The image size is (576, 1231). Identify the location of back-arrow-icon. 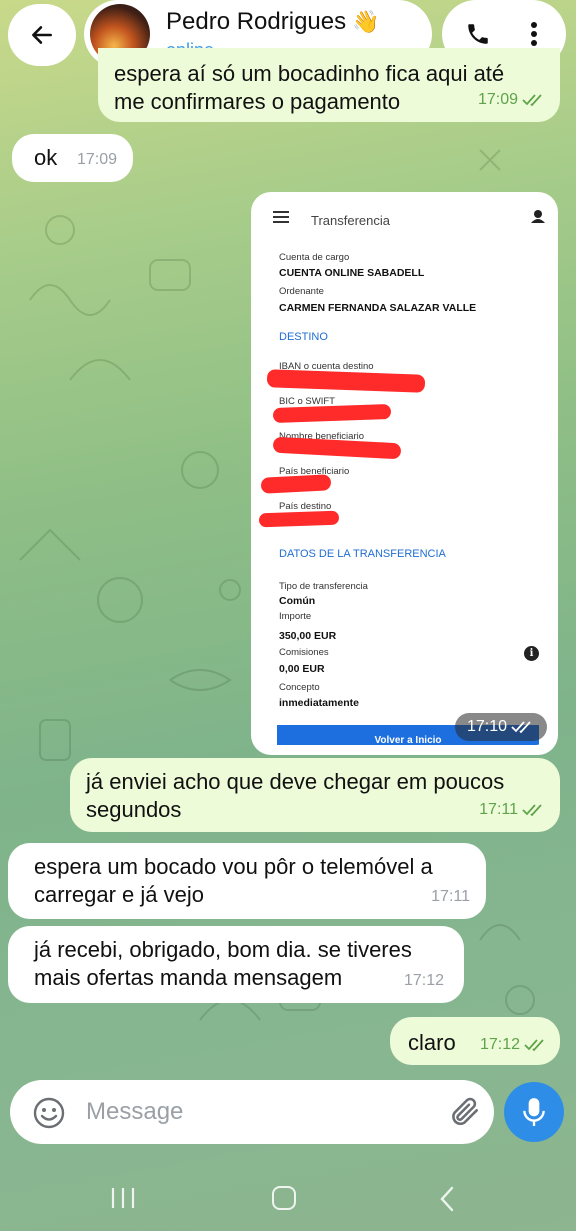
(42, 35).